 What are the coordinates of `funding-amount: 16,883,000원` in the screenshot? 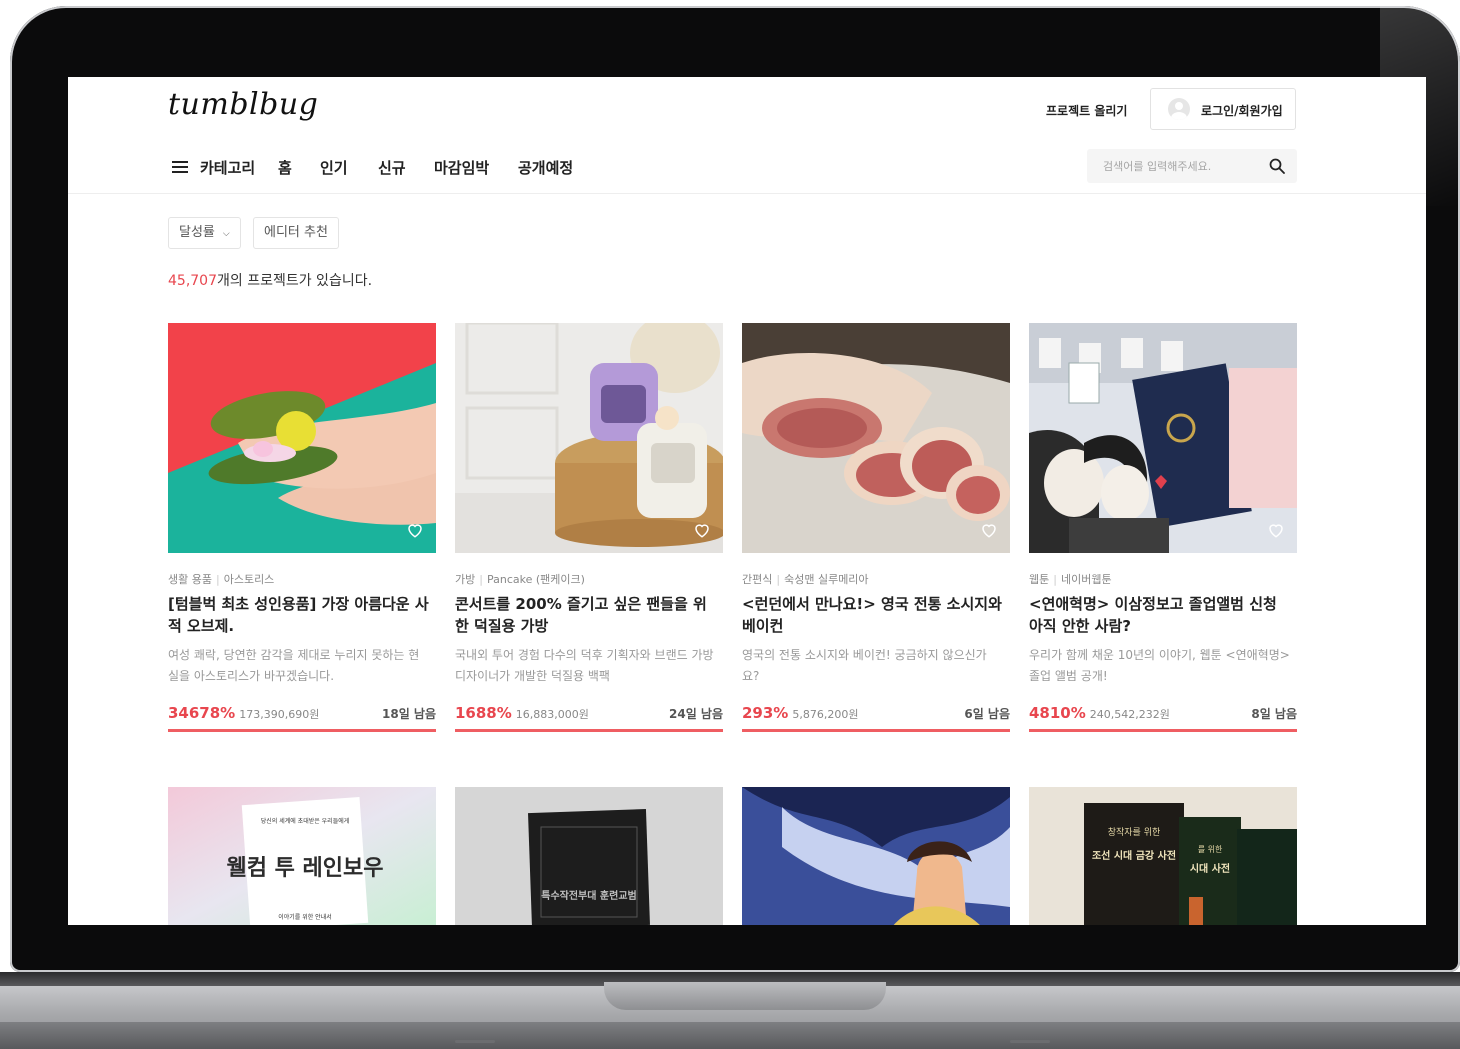 It's located at (552, 714).